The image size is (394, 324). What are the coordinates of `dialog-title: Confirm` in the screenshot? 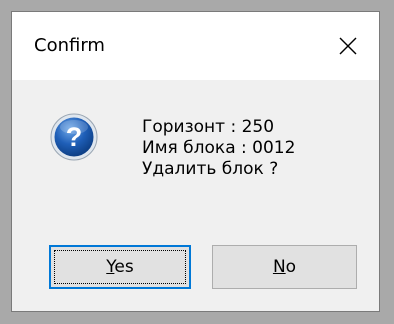 It's located at (69, 45).